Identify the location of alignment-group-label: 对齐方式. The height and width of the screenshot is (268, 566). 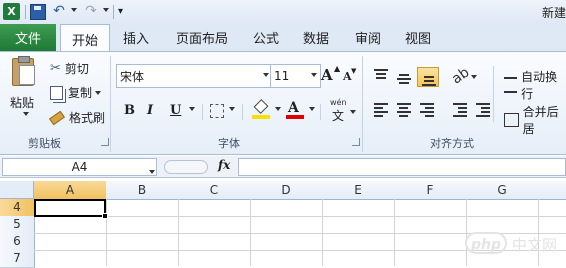
(452, 143).